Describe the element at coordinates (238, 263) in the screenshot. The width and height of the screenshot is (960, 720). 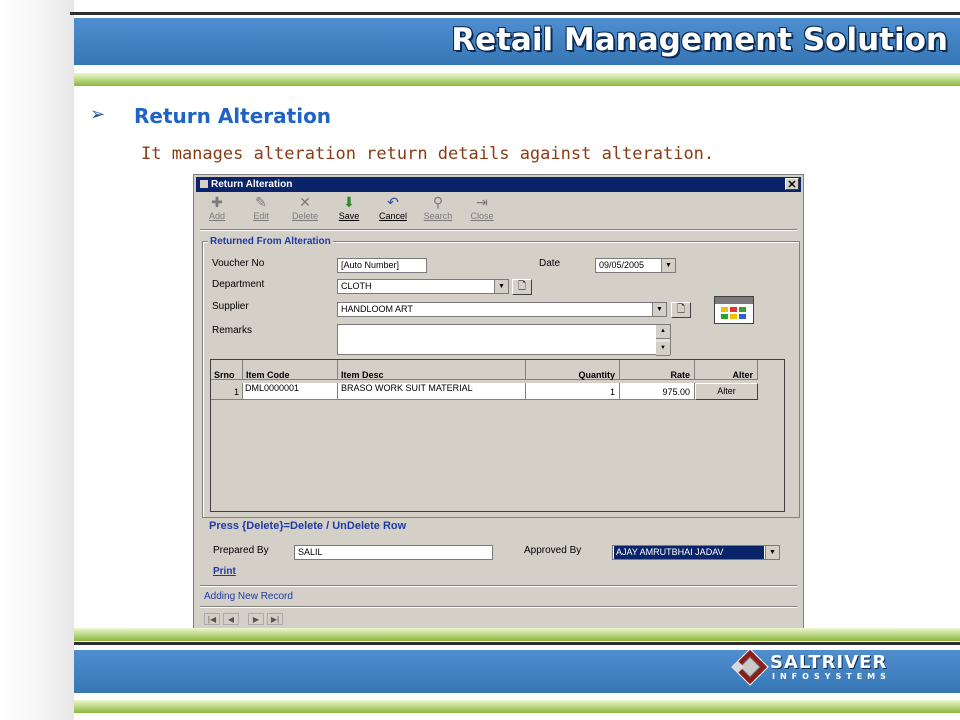
I see `voucher-label: Voucher No` at that location.